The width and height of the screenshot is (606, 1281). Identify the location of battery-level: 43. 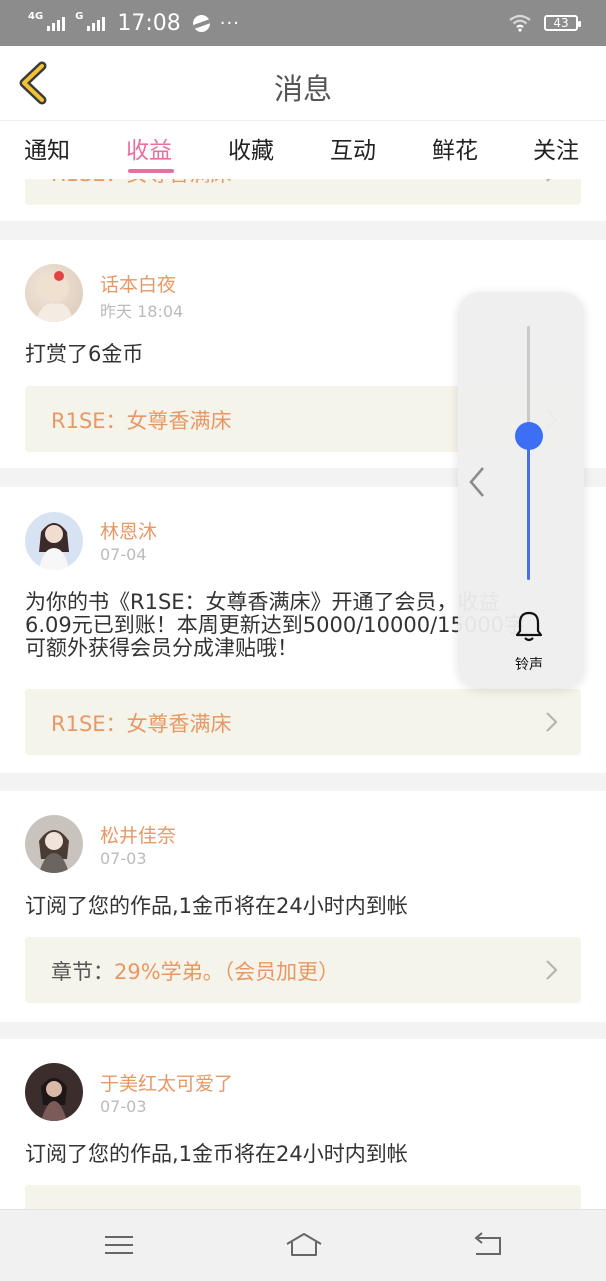
(561, 23).